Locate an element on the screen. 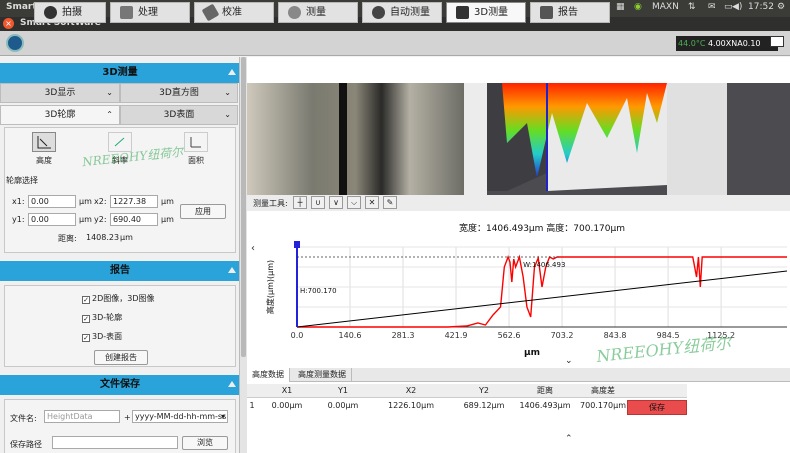 This screenshot has width=790, height=453. col-y2: Y2 is located at coordinates (484, 390).